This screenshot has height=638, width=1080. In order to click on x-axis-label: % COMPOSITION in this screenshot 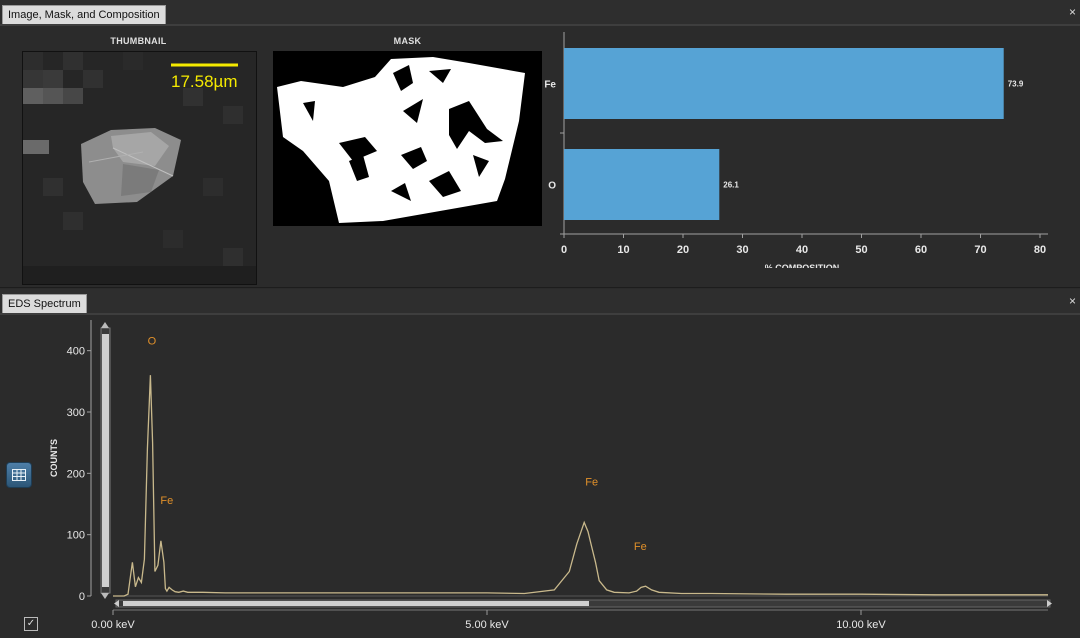, I will do `click(802, 265)`.